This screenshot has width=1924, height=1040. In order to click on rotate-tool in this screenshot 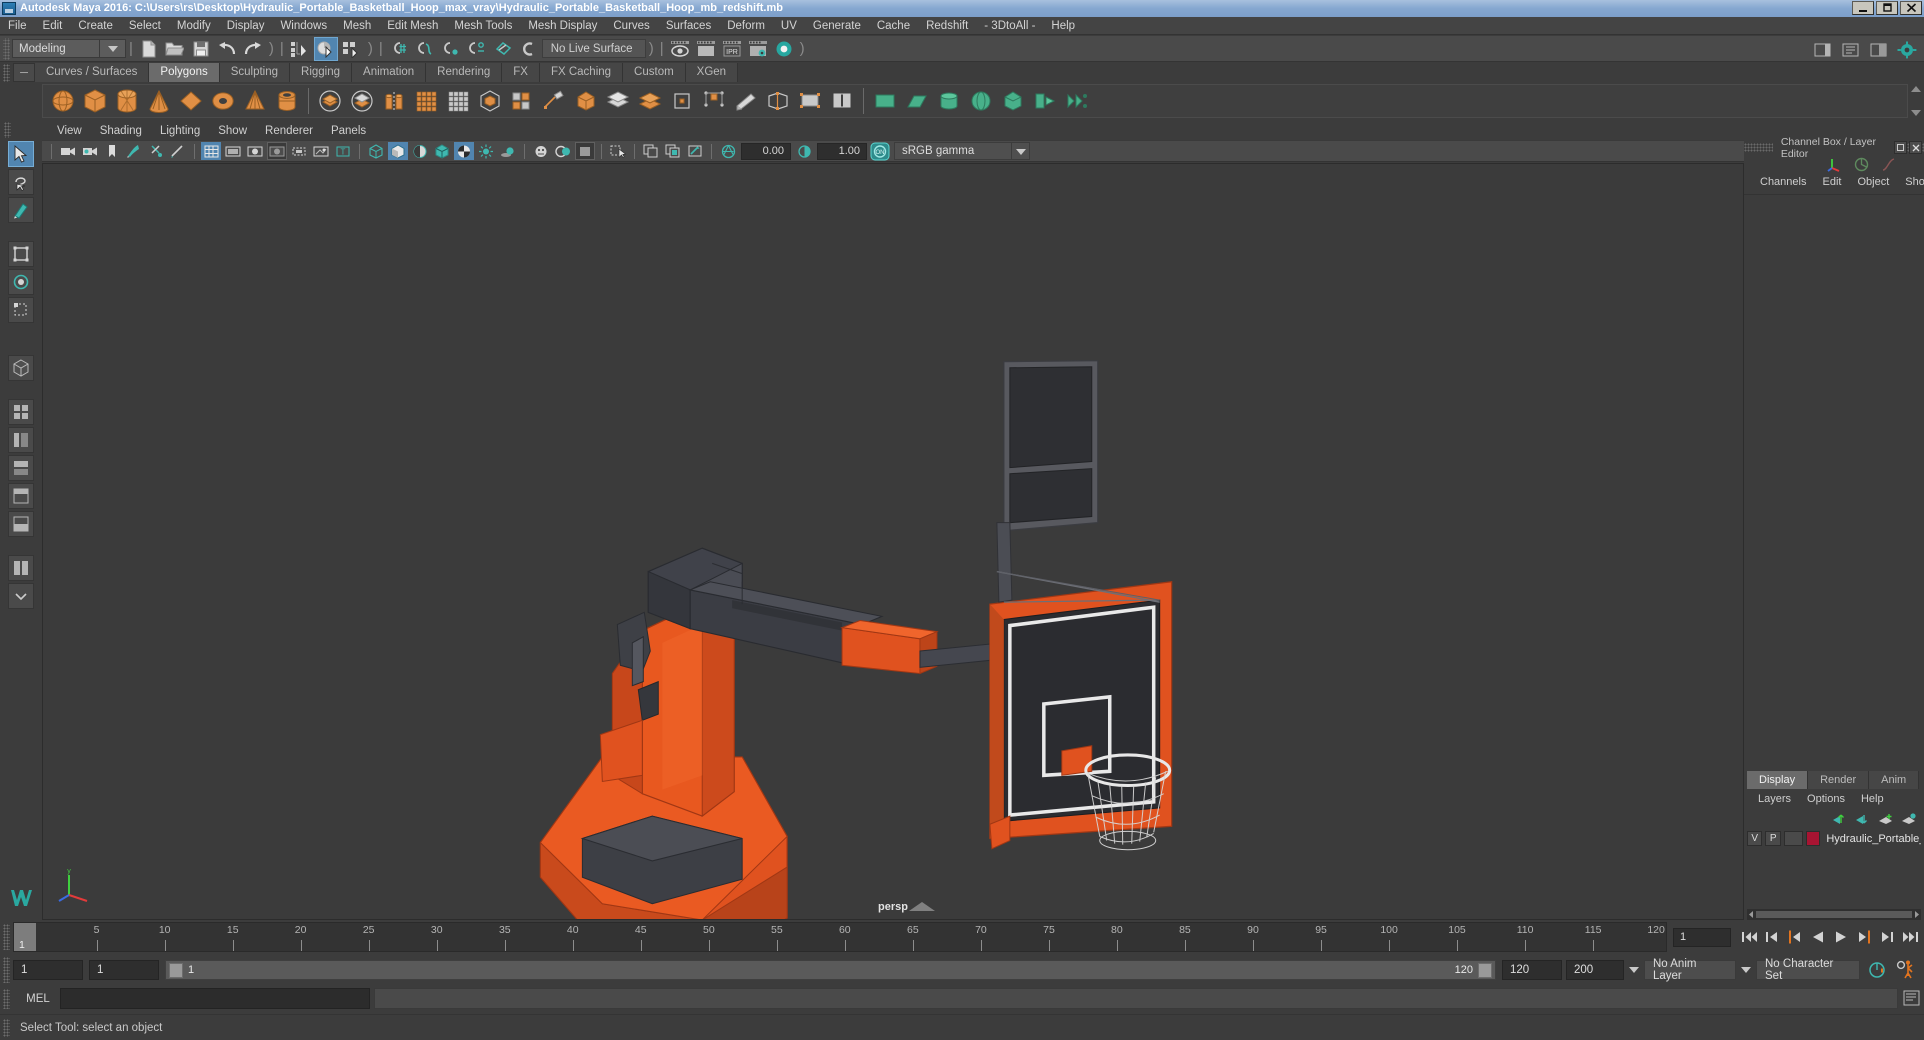, I will do `click(21, 282)`.